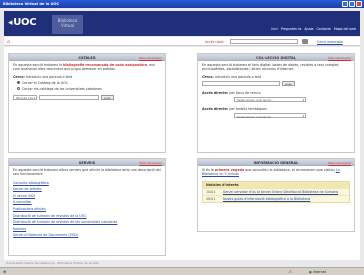  Describe the element at coordinates (87, 196) in the screenshot. I see `serveis-link: El servei SAD` at that location.